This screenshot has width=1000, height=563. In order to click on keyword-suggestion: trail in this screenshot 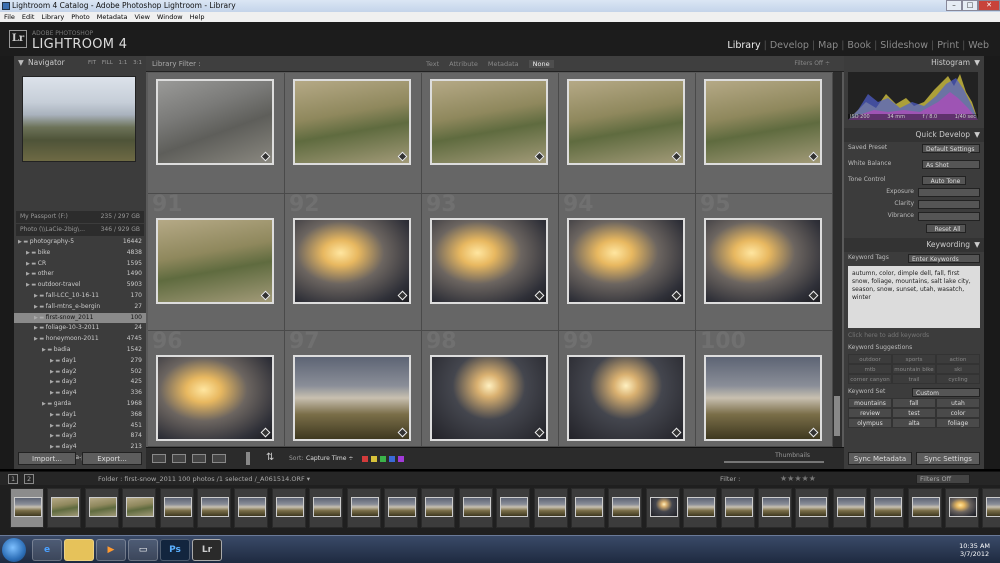, I will do `click(914, 379)`.